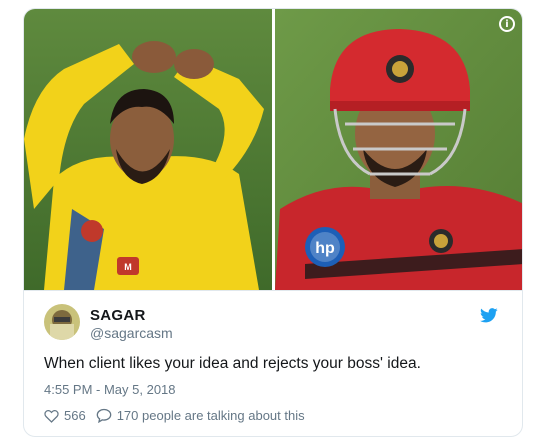  I want to click on info-icon: i, so click(507, 24).